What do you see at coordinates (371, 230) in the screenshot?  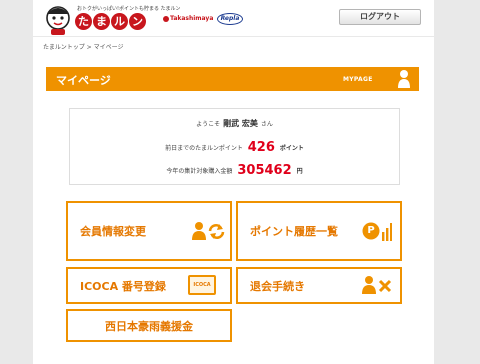 I see `point-icon-letter: P` at bounding box center [371, 230].